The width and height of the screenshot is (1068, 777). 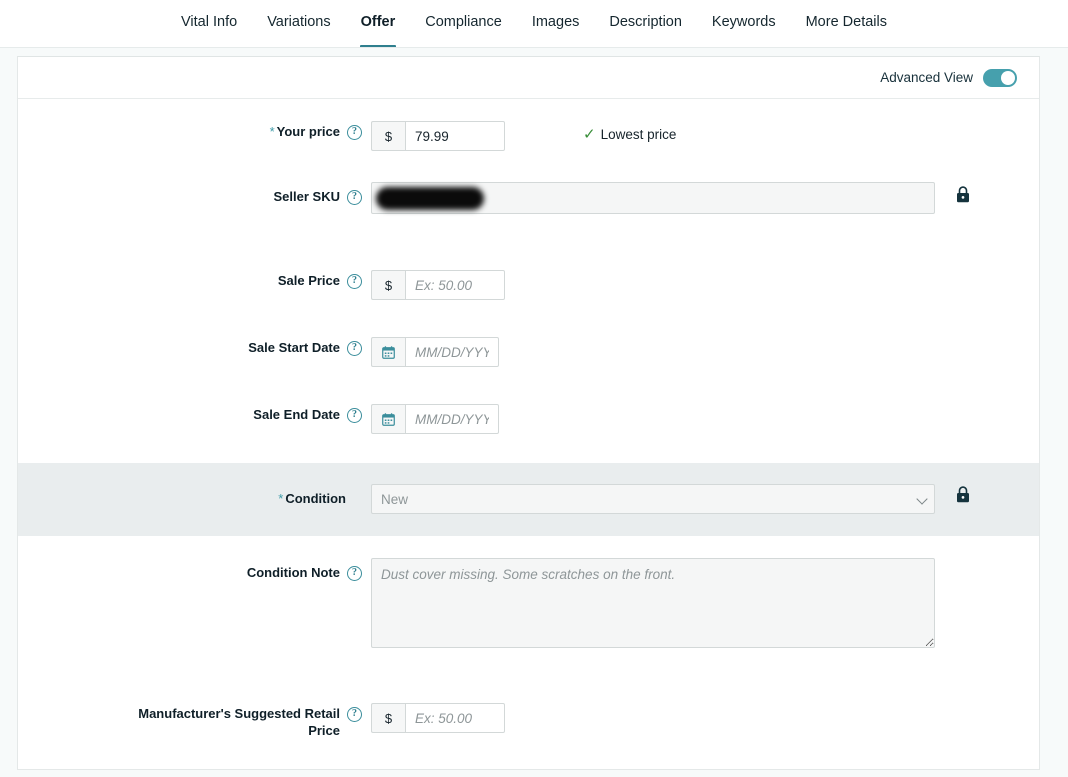 I want to click on label-body: Your price, so click(x=308, y=131).